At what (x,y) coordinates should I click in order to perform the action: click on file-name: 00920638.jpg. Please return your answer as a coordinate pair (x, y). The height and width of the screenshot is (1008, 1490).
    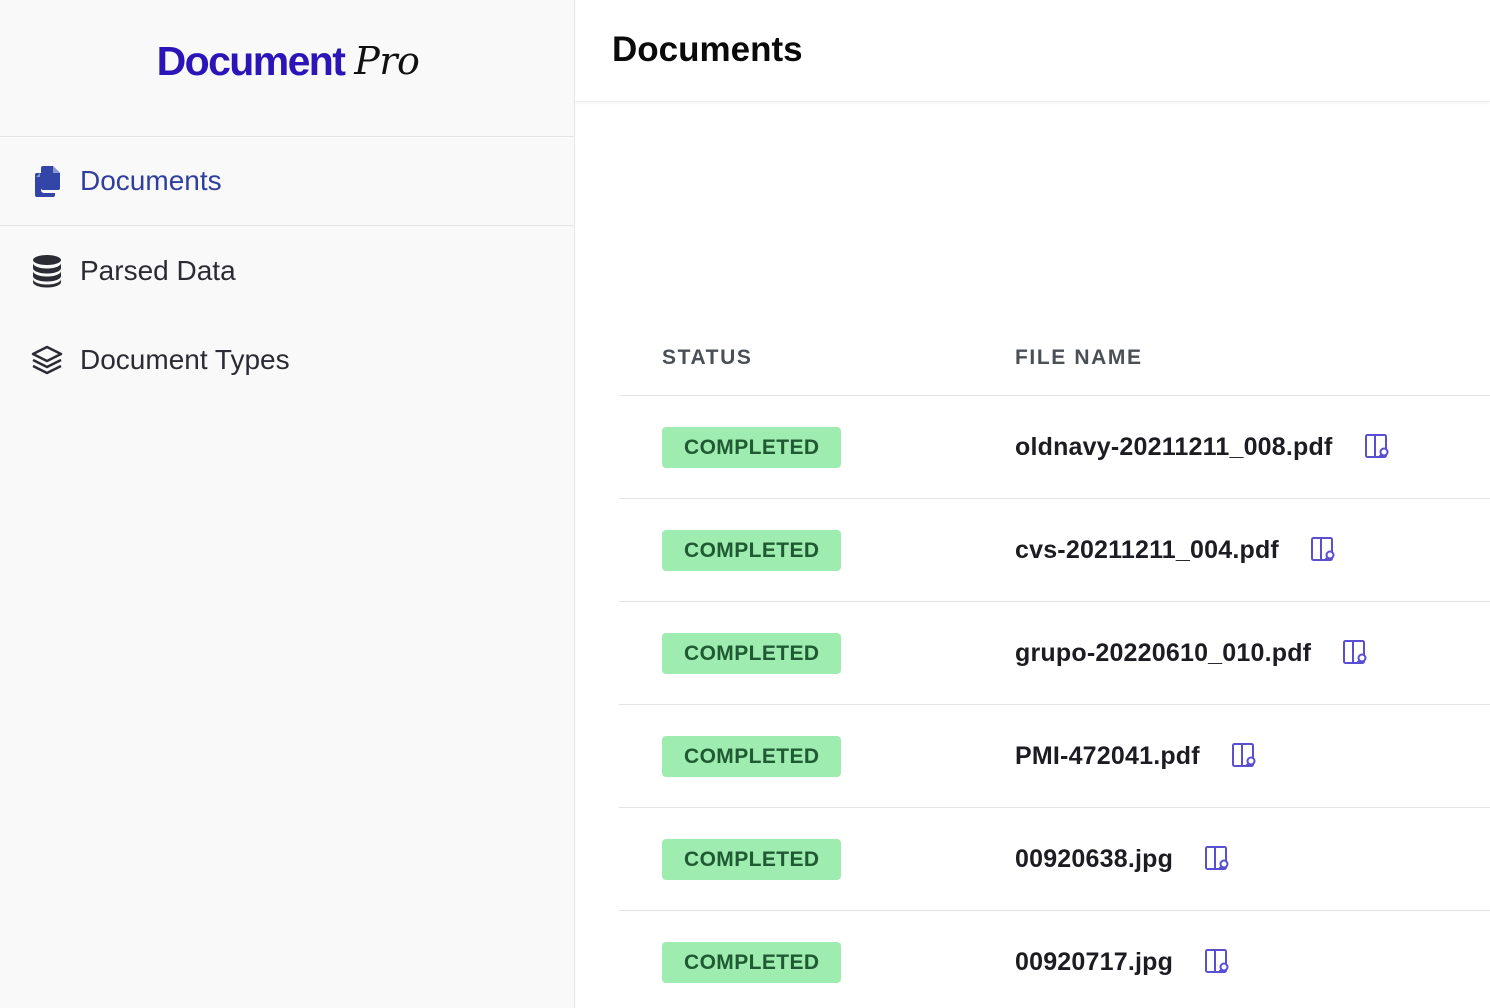
    Looking at the image, I should click on (1094, 859).